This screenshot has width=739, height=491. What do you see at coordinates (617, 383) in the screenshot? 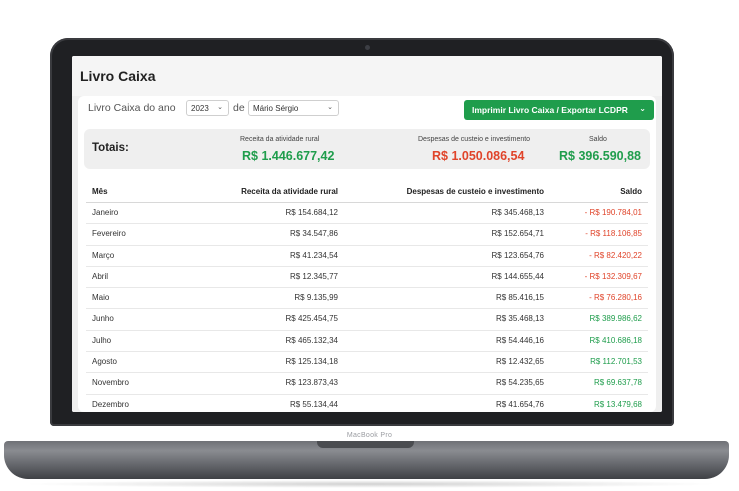
I see `saldo-cell: R$ 69.637,78` at bounding box center [617, 383].